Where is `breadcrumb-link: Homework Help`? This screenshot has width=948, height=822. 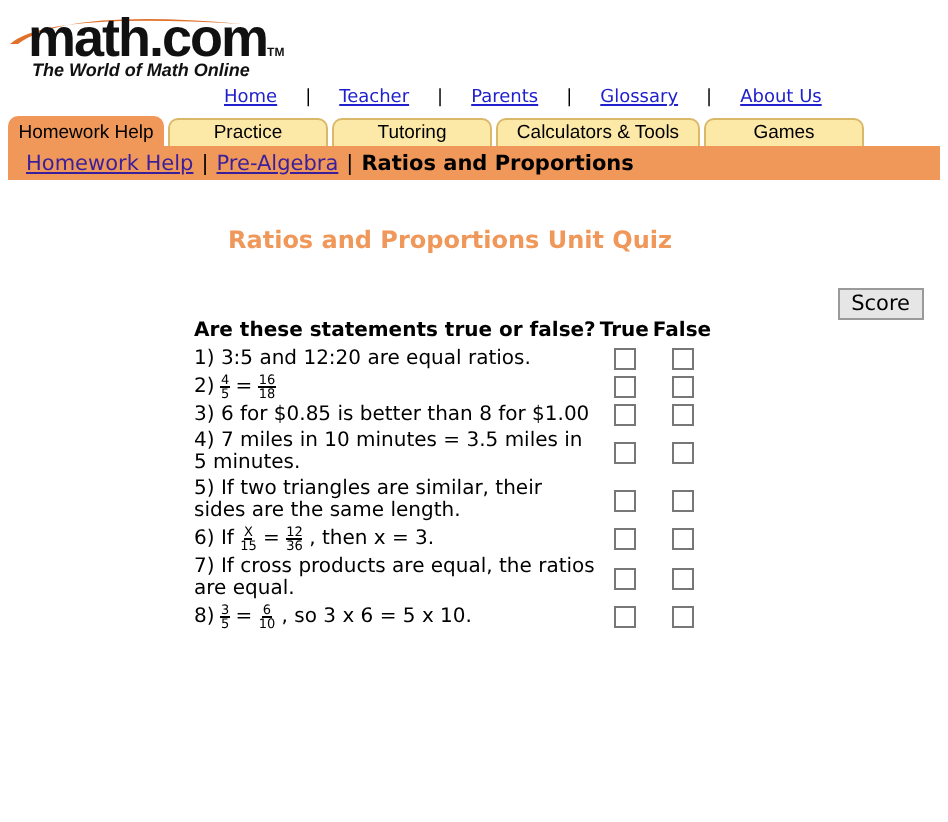
breadcrumb-link: Homework Help is located at coordinates (110, 163).